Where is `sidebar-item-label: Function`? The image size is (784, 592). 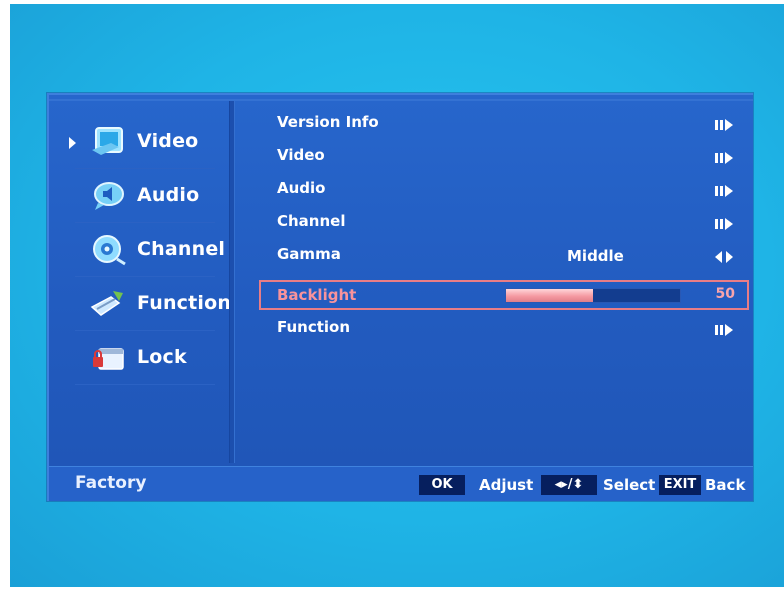 sidebar-item-label: Function is located at coordinates (184, 303).